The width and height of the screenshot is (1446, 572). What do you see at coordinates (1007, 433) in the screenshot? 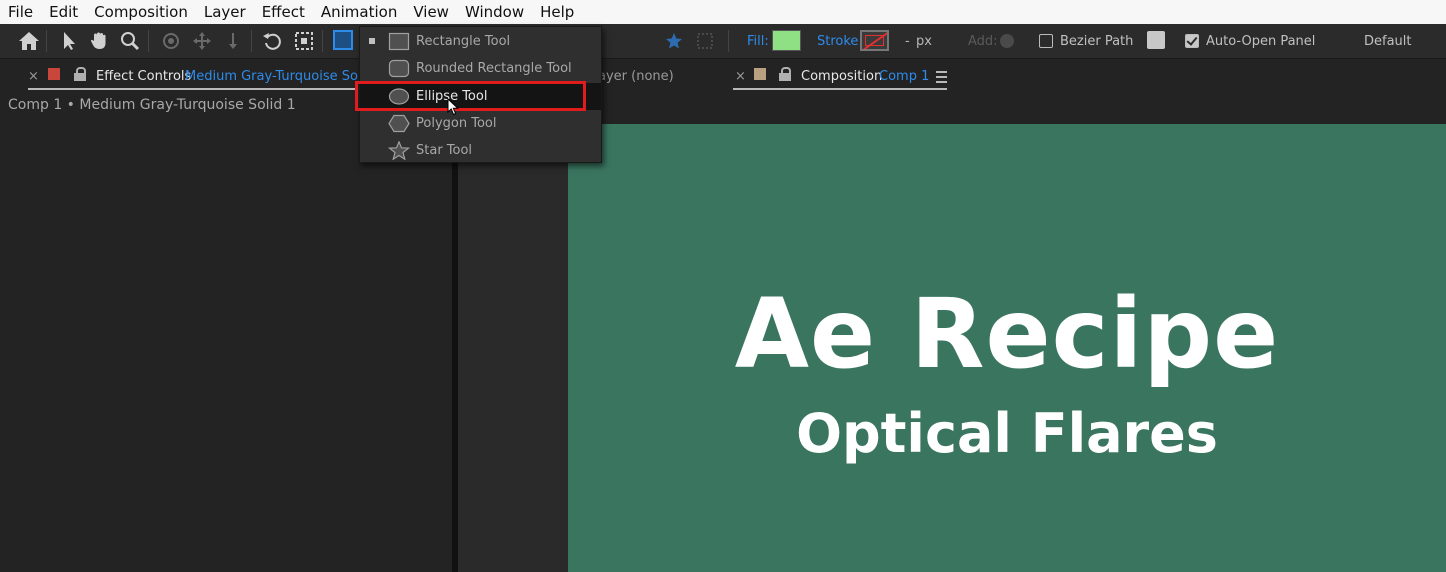
I see `comp-subtitle-text: Optical Flares` at bounding box center [1007, 433].